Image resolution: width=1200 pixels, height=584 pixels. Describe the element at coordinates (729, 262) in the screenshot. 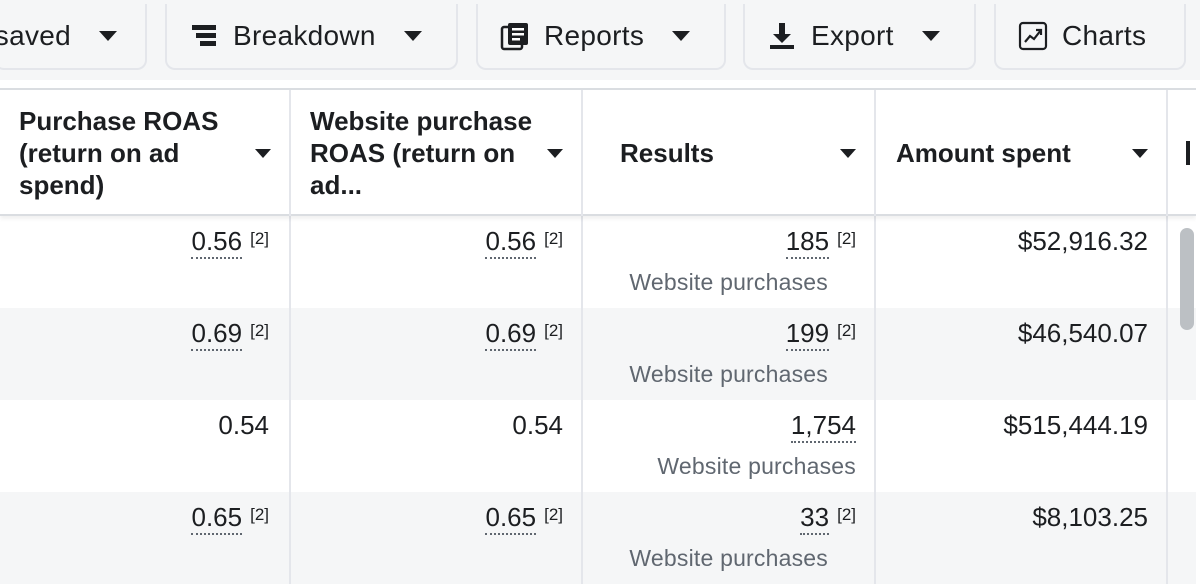

I see `results-cell: 185 [2] Website purchases` at that location.